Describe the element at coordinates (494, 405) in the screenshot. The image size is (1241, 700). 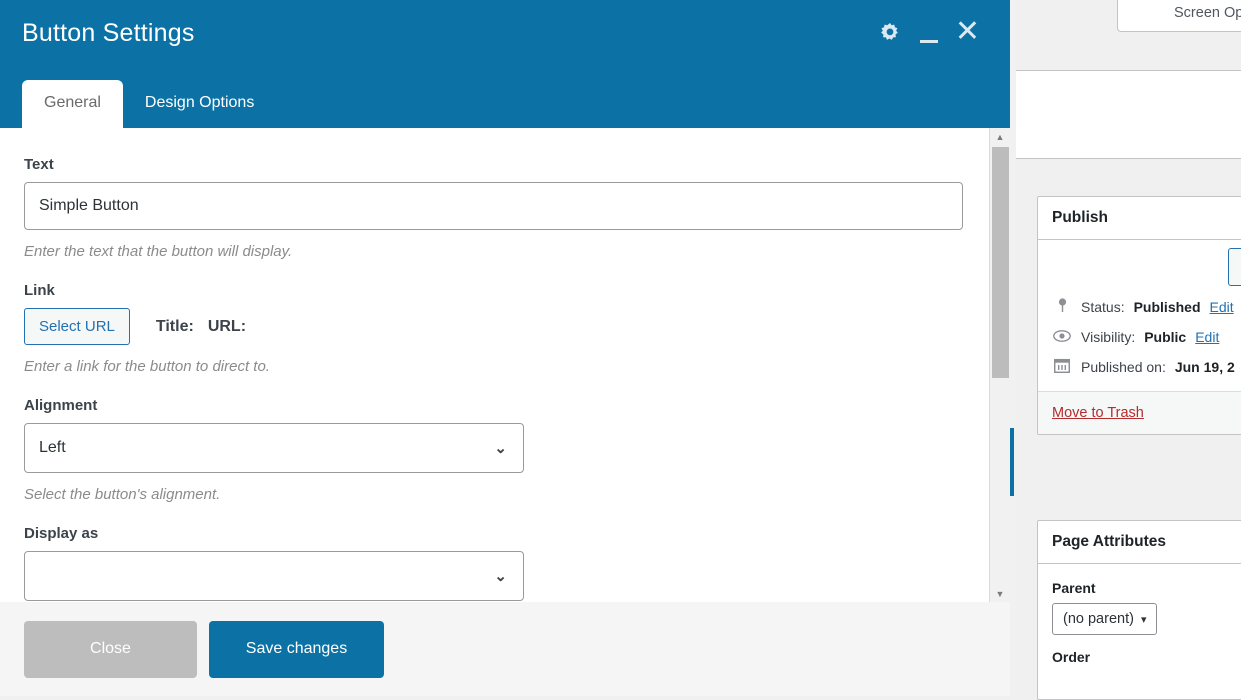
I see `alignment-field-label: Alignment` at that location.